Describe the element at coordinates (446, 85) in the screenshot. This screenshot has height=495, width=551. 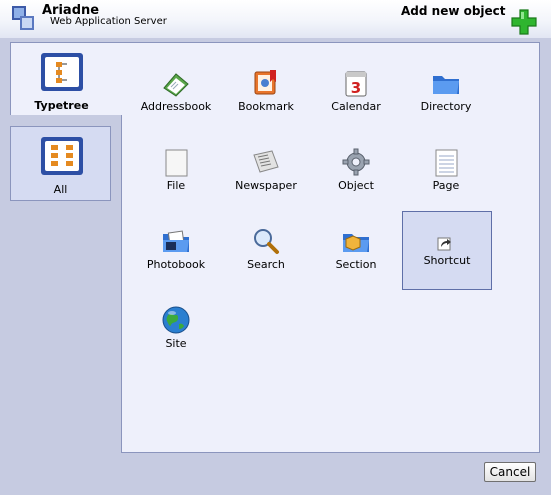
I see `folder-icon` at that location.